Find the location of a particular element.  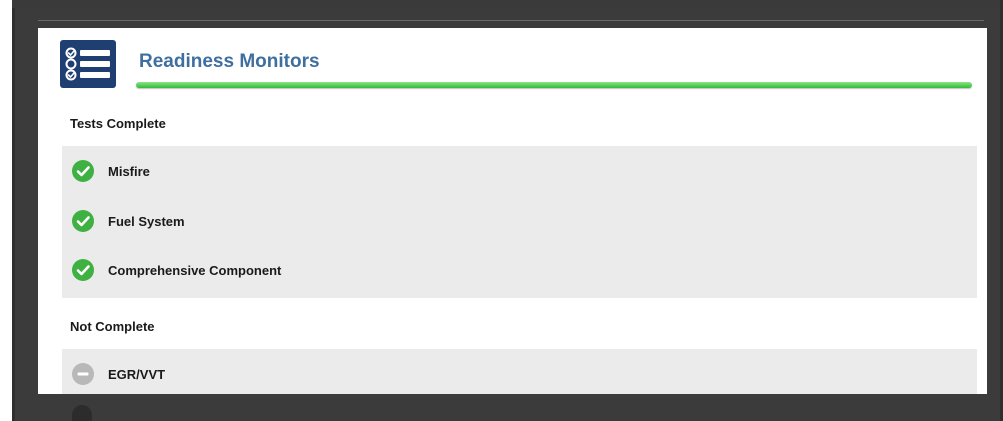

frame-top-strip is located at coordinates (509, 18).